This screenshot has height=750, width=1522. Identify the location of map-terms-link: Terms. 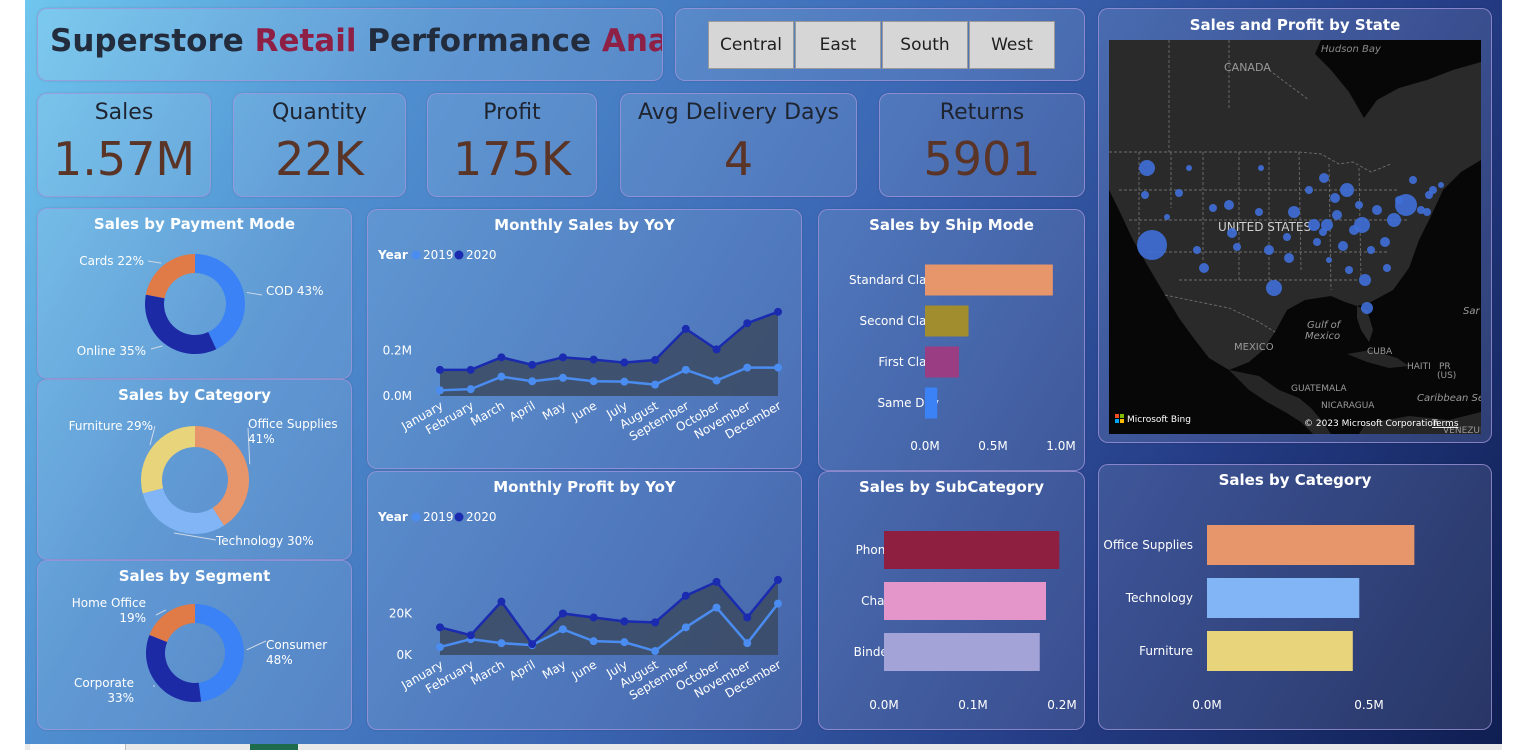
(1445, 424).